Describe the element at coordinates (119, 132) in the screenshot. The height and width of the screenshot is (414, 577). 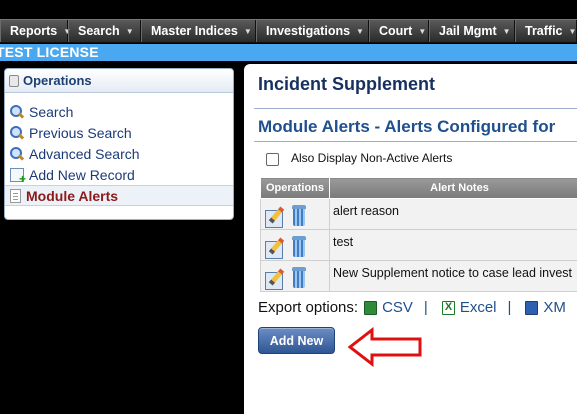
I see `sidebar-item-previous-search: Previous Search` at that location.